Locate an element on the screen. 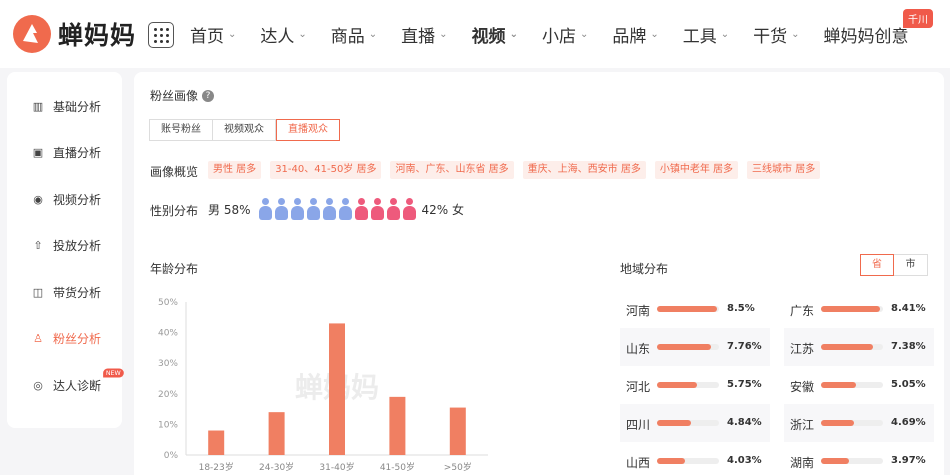 This screenshot has height=475, width=950. nav-item-5: 小店 ⌄ is located at coordinates (565, 34).